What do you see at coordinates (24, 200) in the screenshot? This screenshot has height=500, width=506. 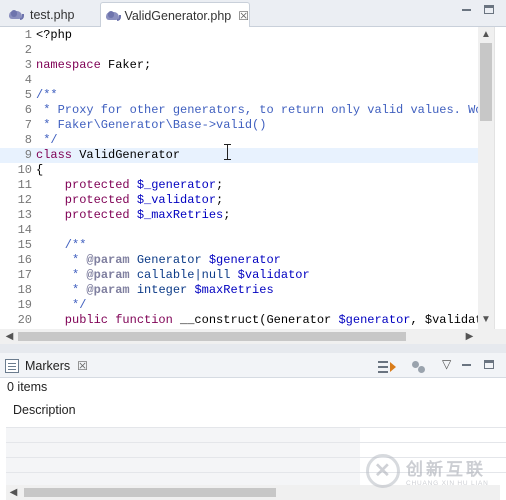 I see `line-number: 12` at bounding box center [24, 200].